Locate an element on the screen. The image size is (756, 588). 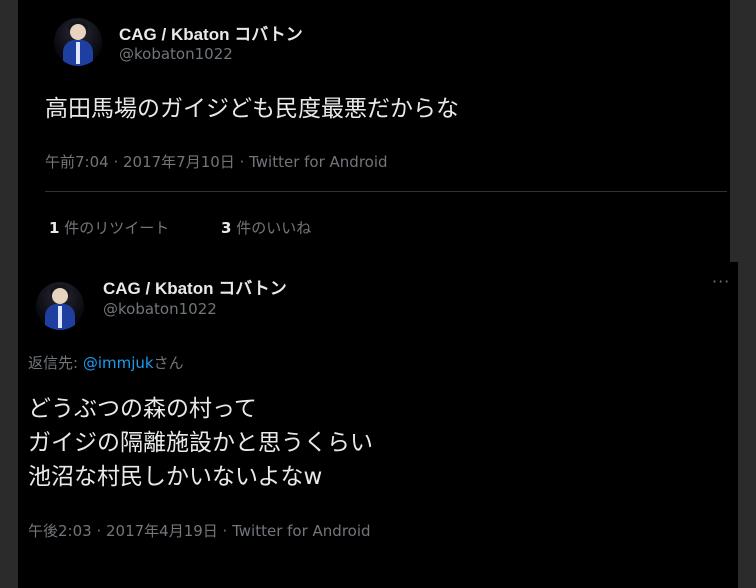
retweet-count: 1 件のリツイート is located at coordinates (109, 227).